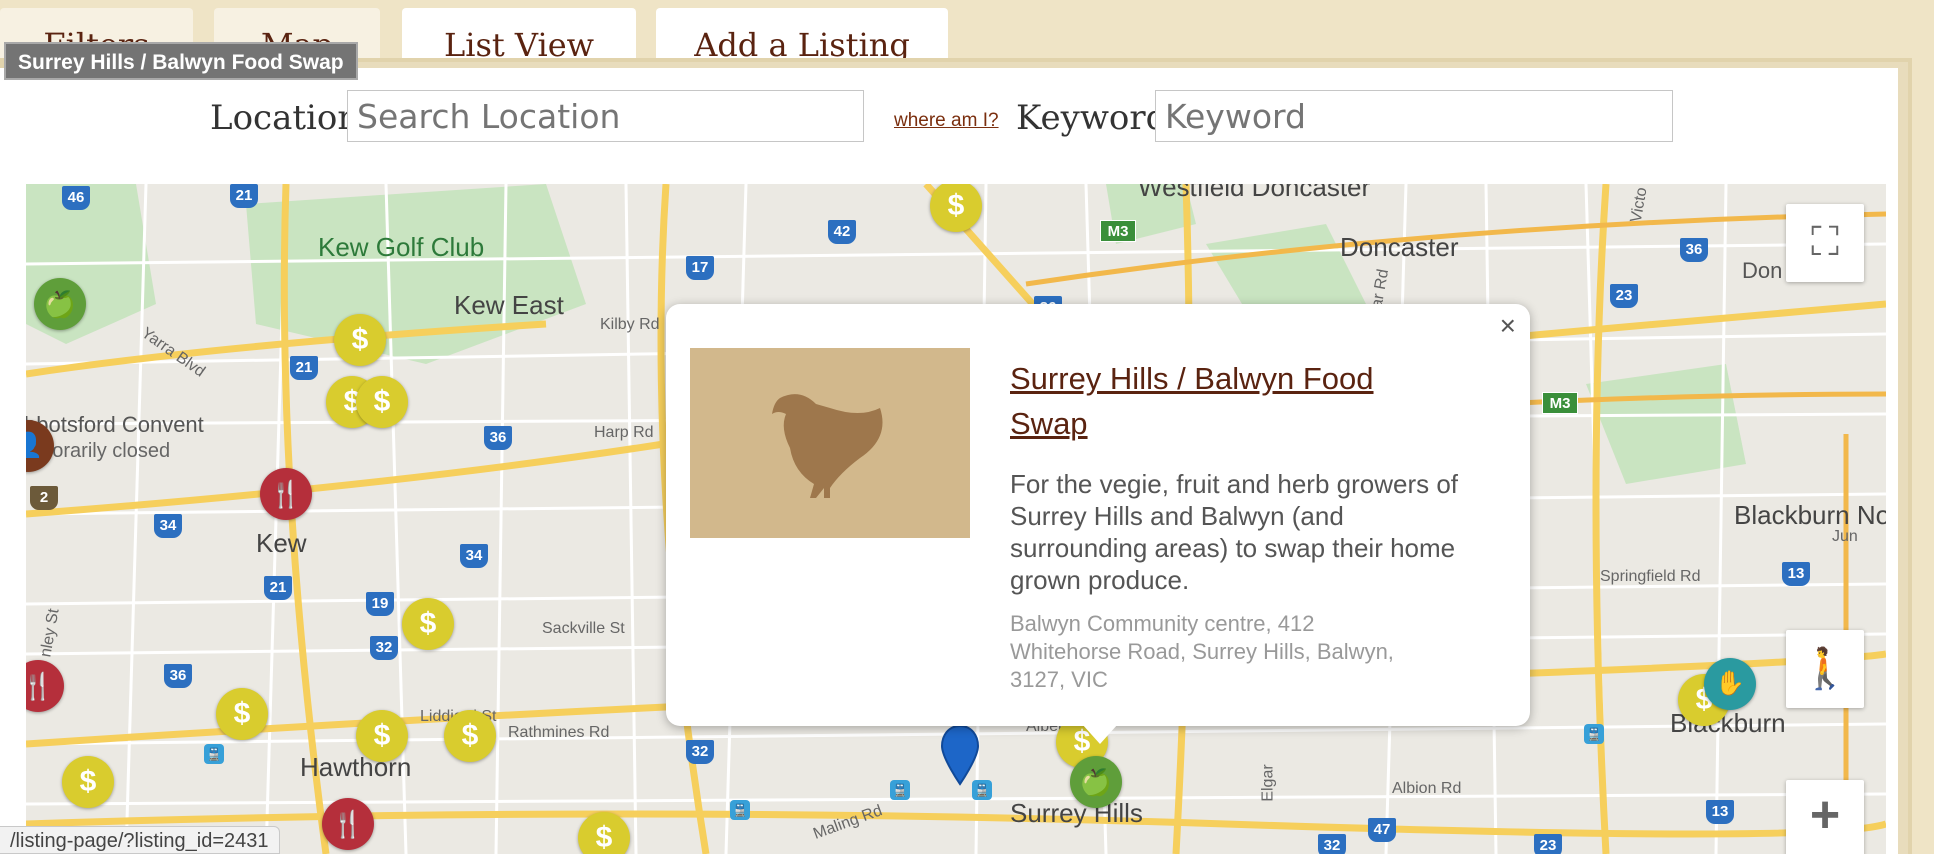 The width and height of the screenshot is (1934, 854). Describe the element at coordinates (509, 305) in the screenshot. I see `map-label-kew-east: Kew East` at that location.